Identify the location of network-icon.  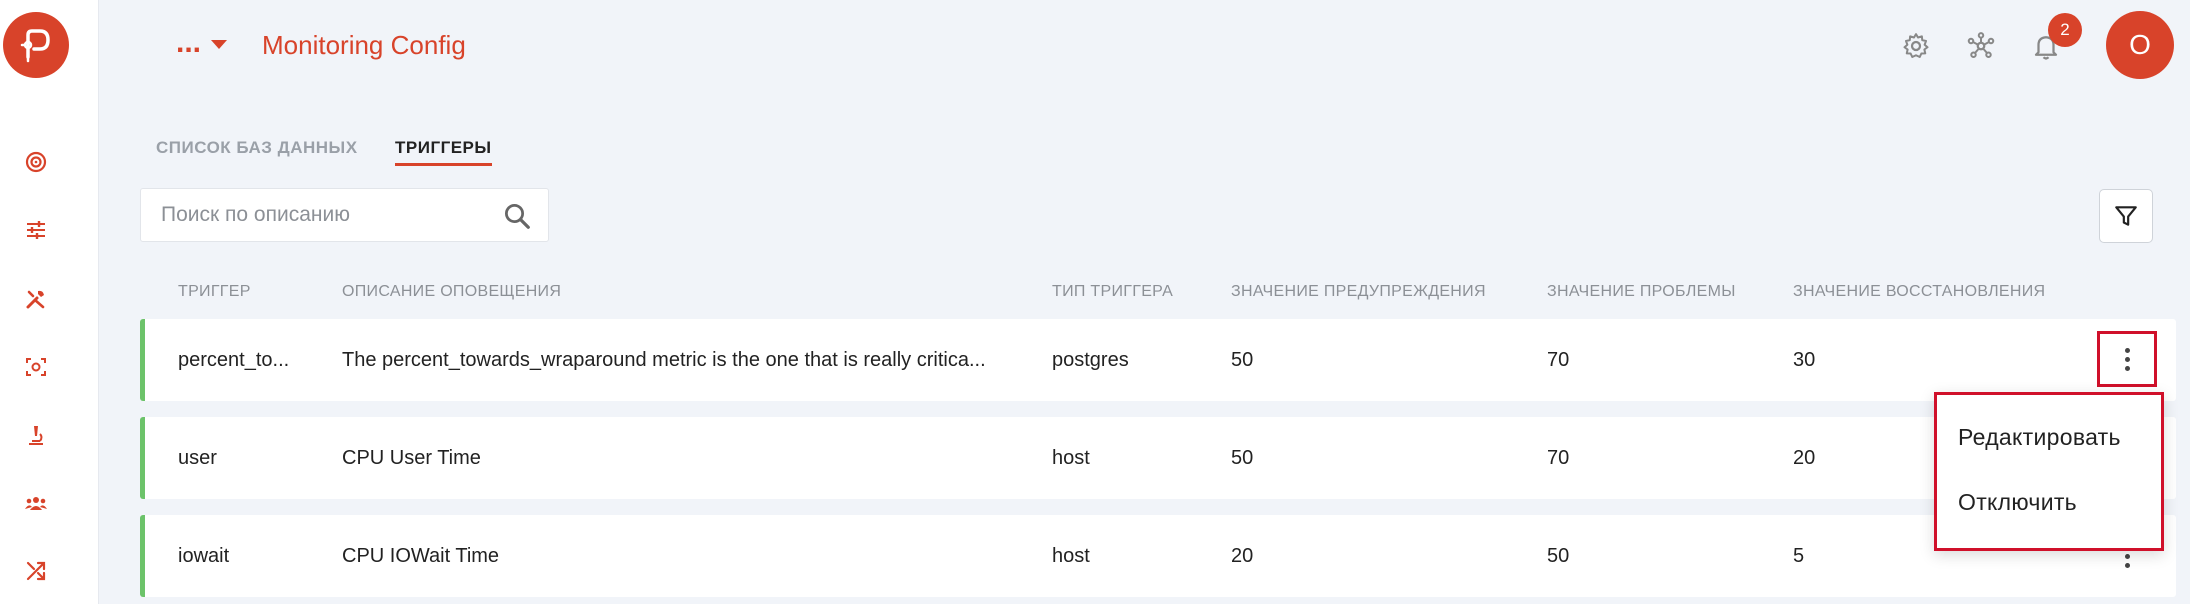
(1981, 45).